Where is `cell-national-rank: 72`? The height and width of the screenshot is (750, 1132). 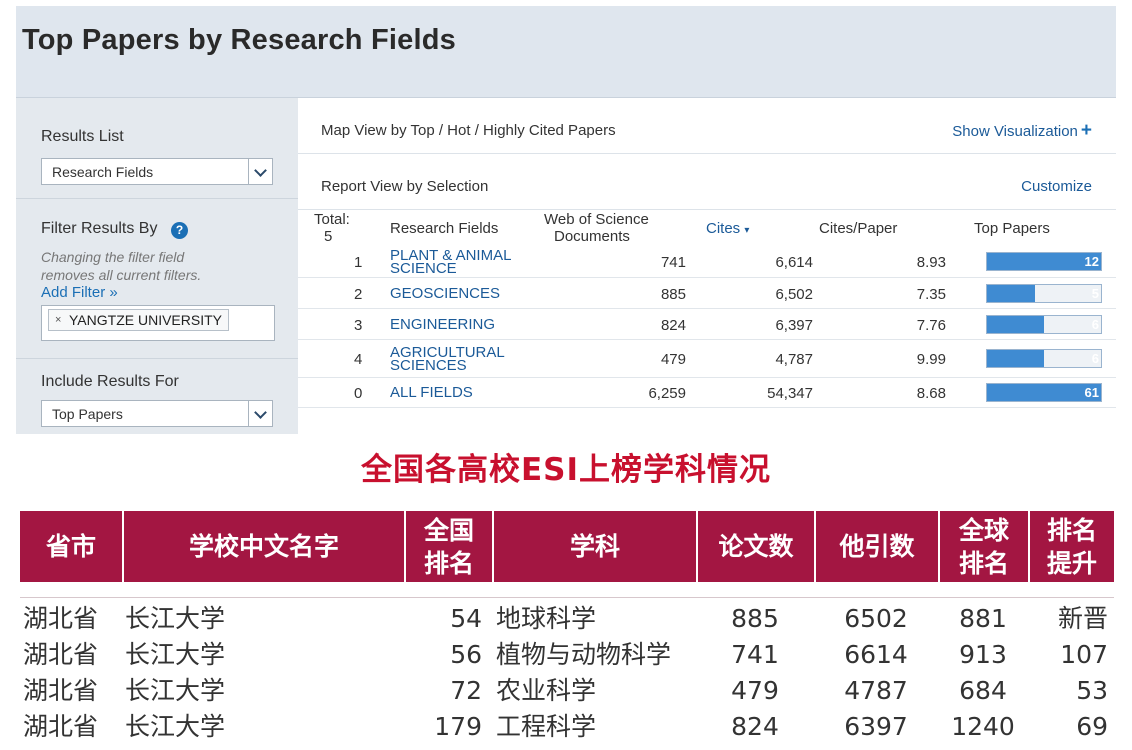 cell-national-rank: 72 is located at coordinates (466, 690).